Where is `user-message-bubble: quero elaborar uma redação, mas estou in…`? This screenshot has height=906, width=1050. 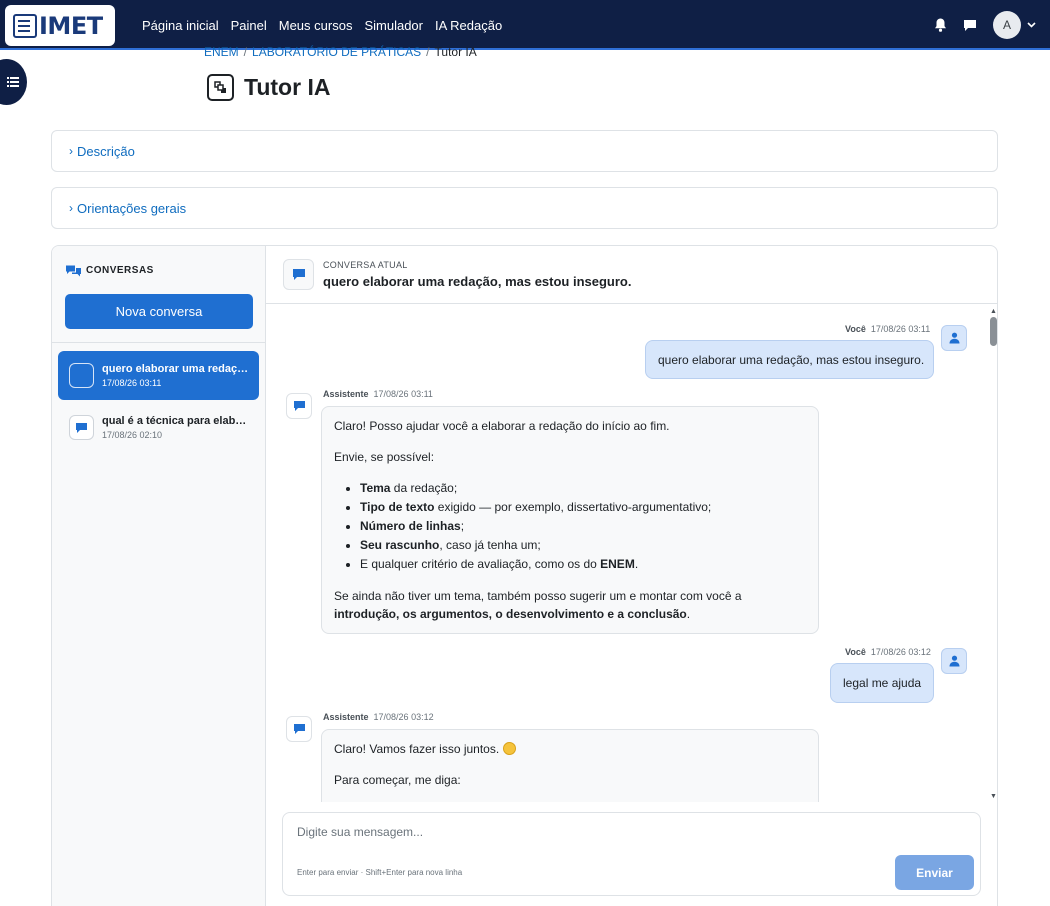
user-message-bubble: quero elaborar uma redação, mas estou in… is located at coordinates (789, 359).